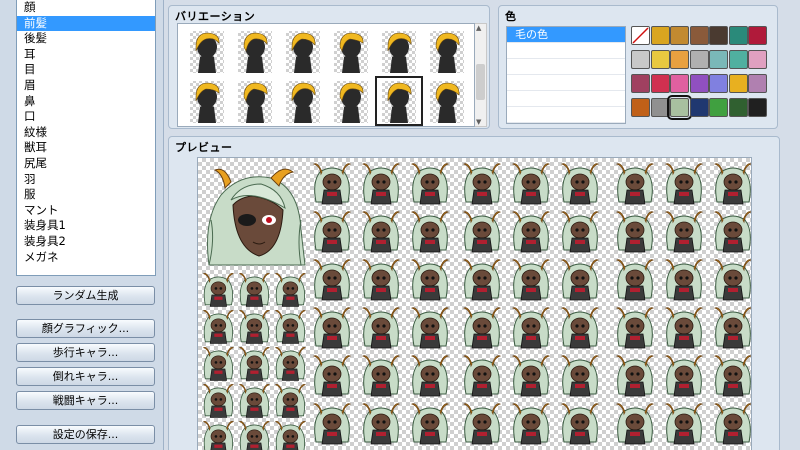  Describe the element at coordinates (86, 55) in the screenshot. I see `part-item: 耳` at that location.